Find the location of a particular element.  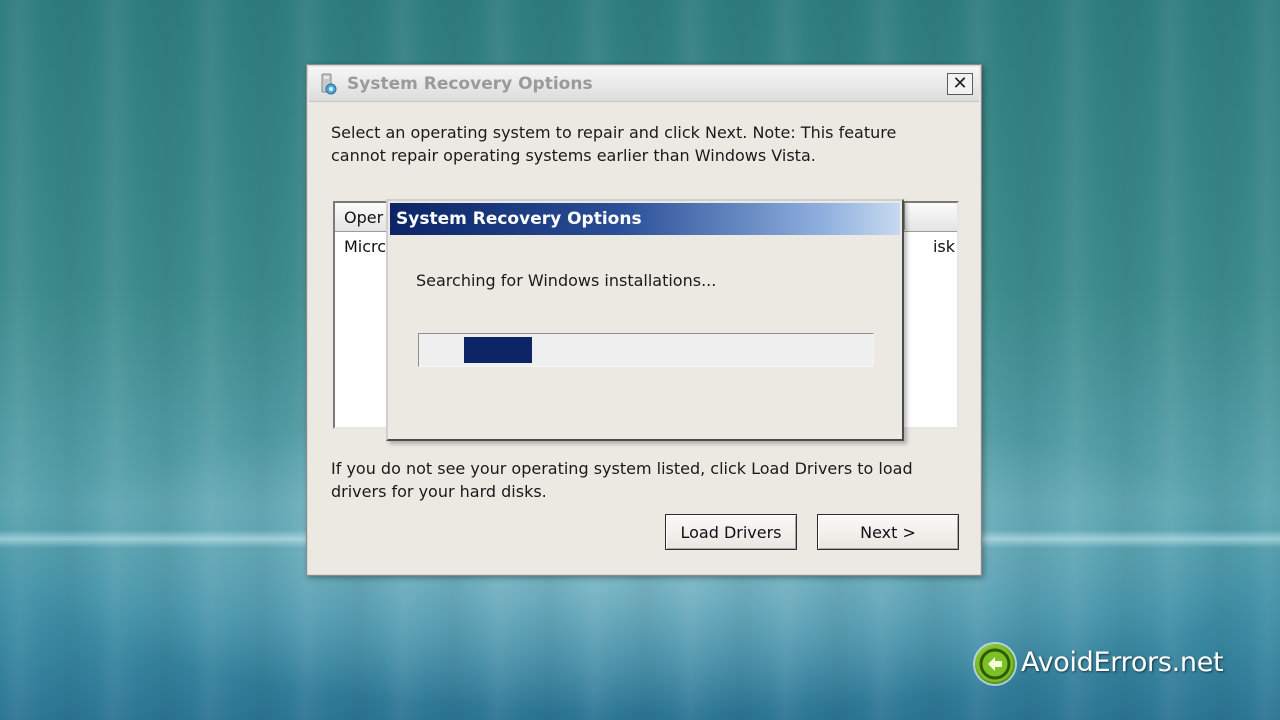

os-name-cell: Micrc is located at coordinates (365, 246).